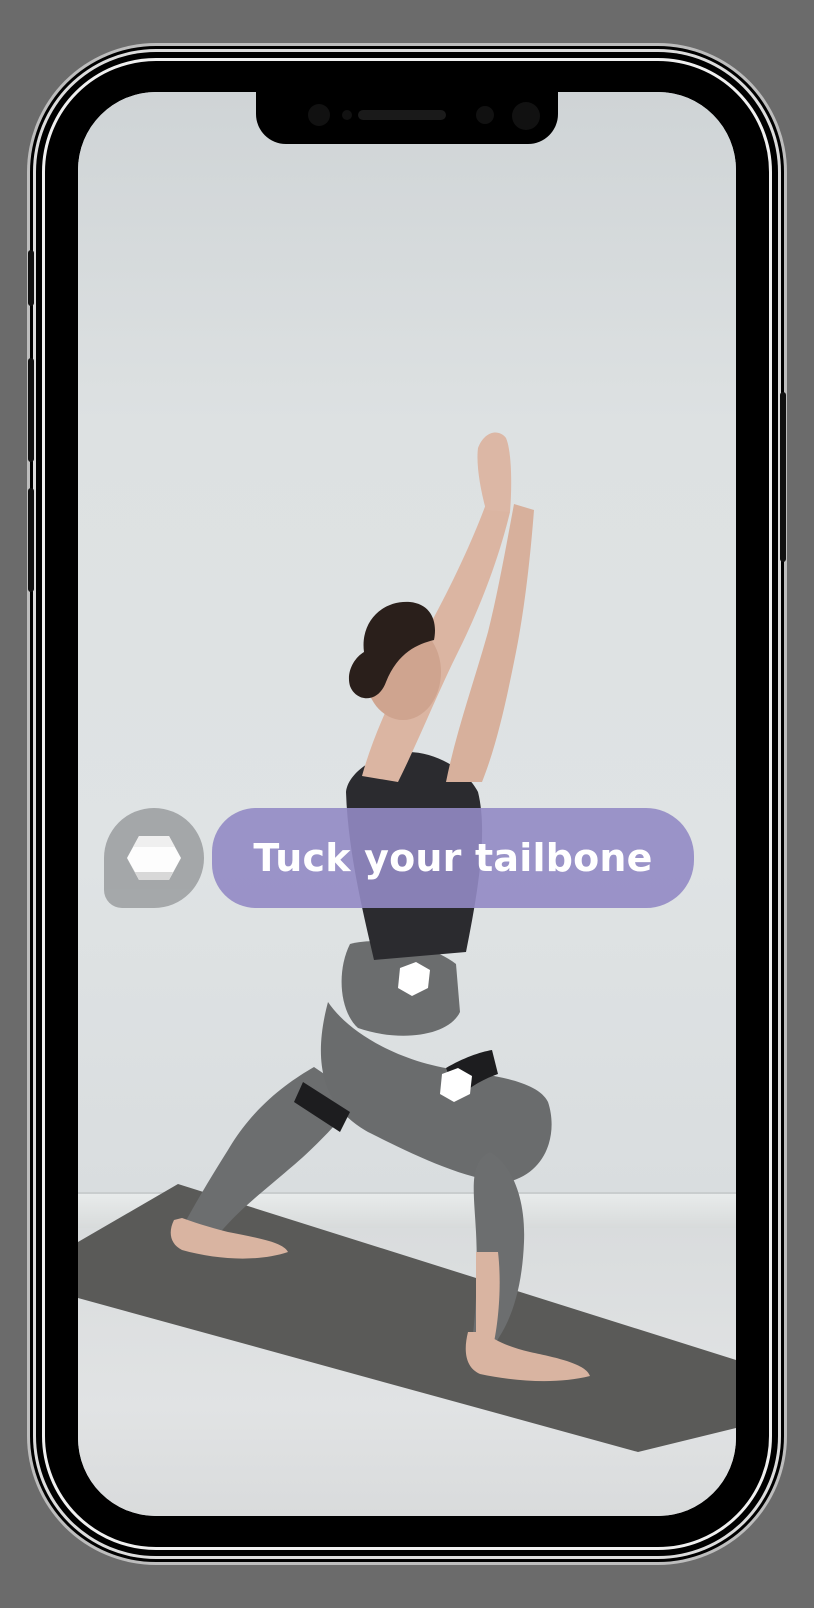 This screenshot has height=1608, width=814. What do you see at coordinates (494, 472) in the screenshot?
I see `hands` at bounding box center [494, 472].